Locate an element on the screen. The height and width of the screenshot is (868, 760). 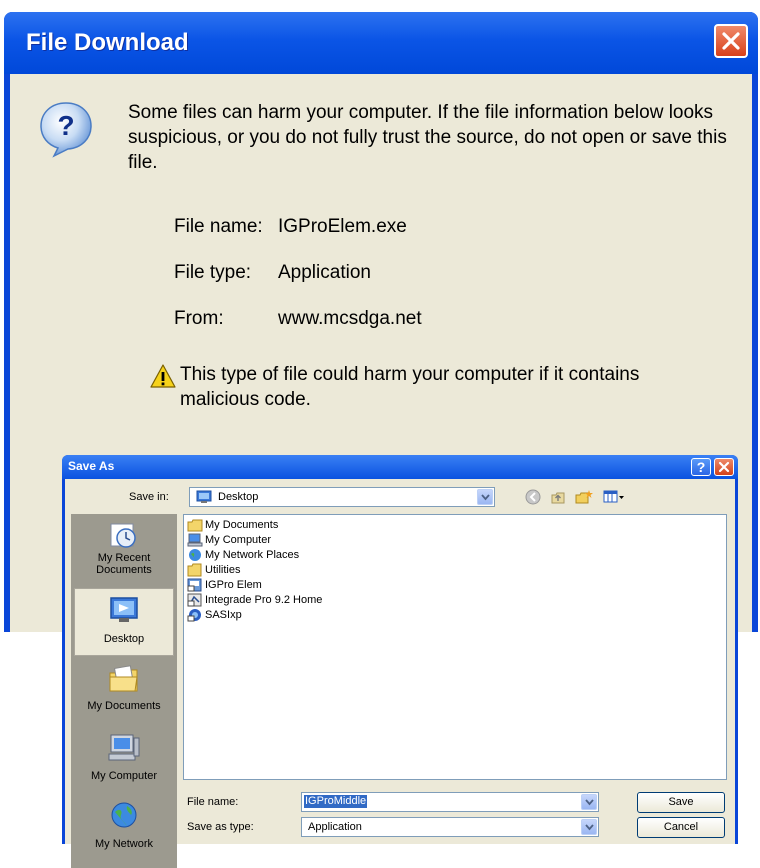
file-type-label: File type: is located at coordinates (213, 272).